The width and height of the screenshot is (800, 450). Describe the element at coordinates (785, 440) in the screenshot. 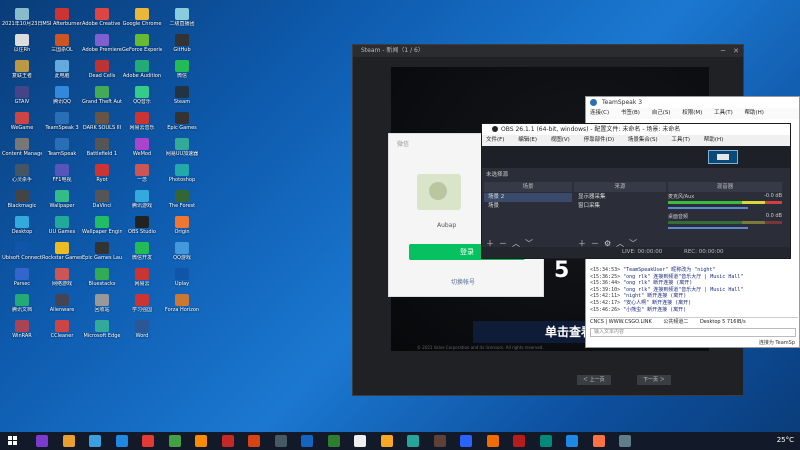

I see `weather-temperature: 25°C` at that location.